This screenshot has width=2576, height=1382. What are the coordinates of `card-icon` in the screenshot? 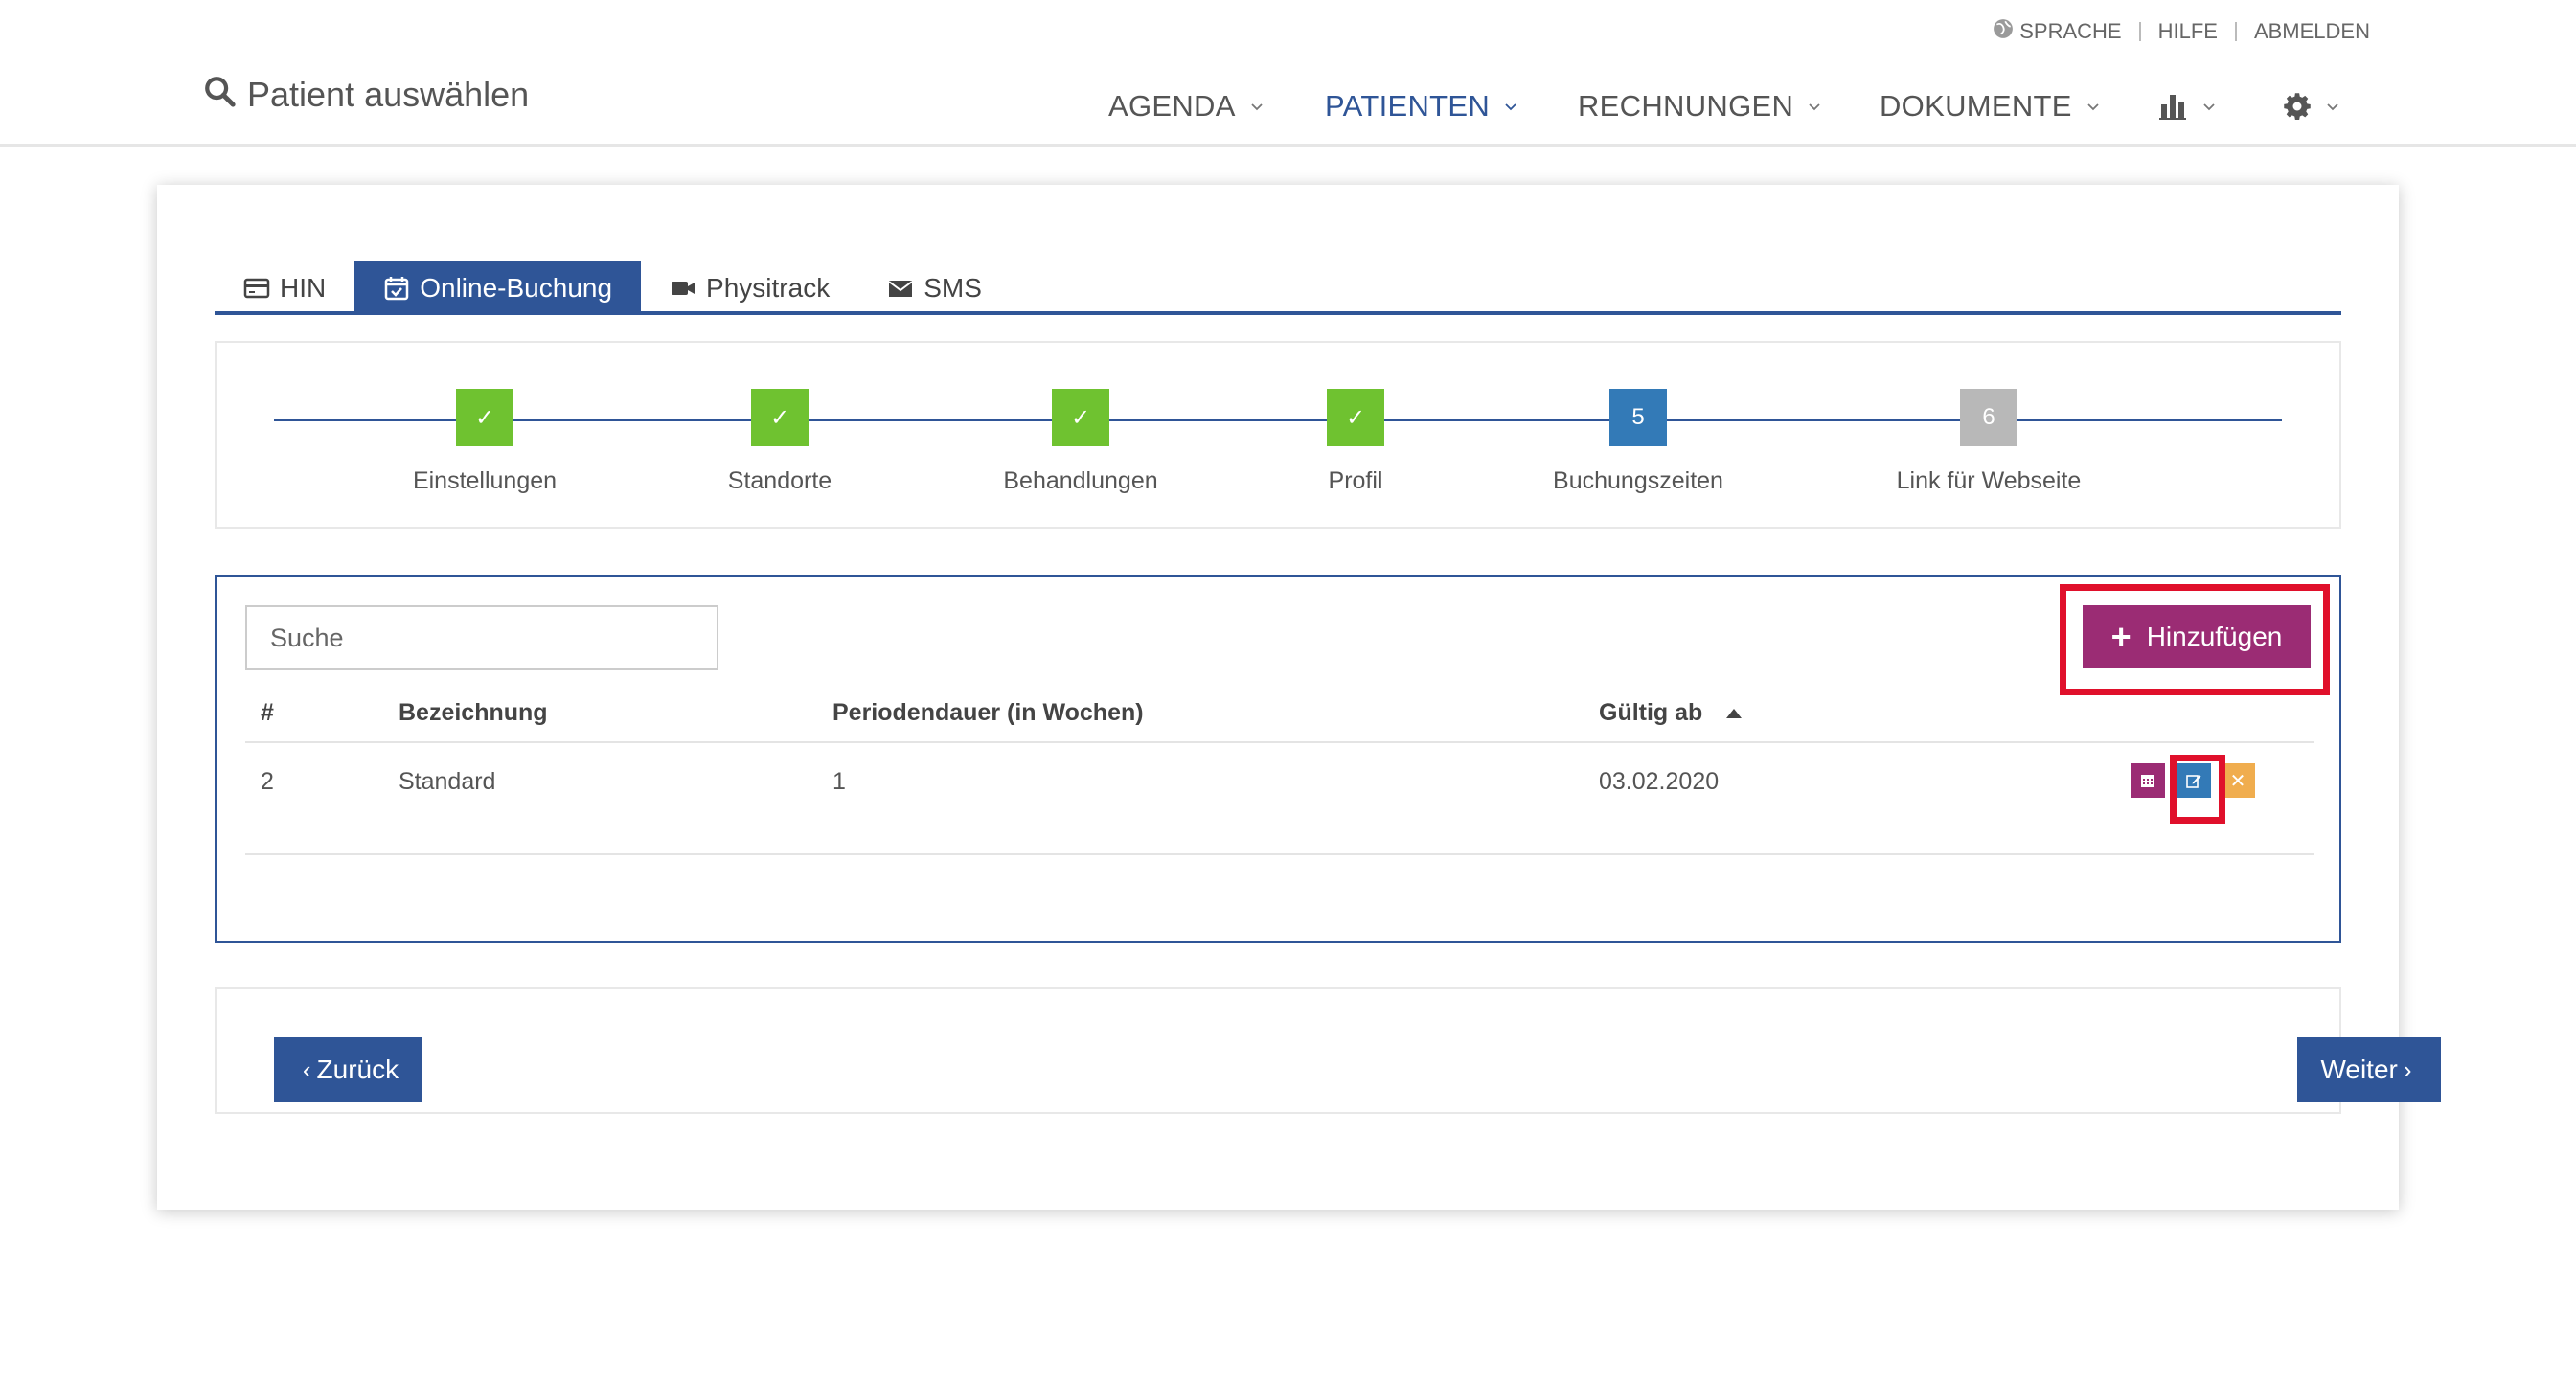 It's located at (256, 288).